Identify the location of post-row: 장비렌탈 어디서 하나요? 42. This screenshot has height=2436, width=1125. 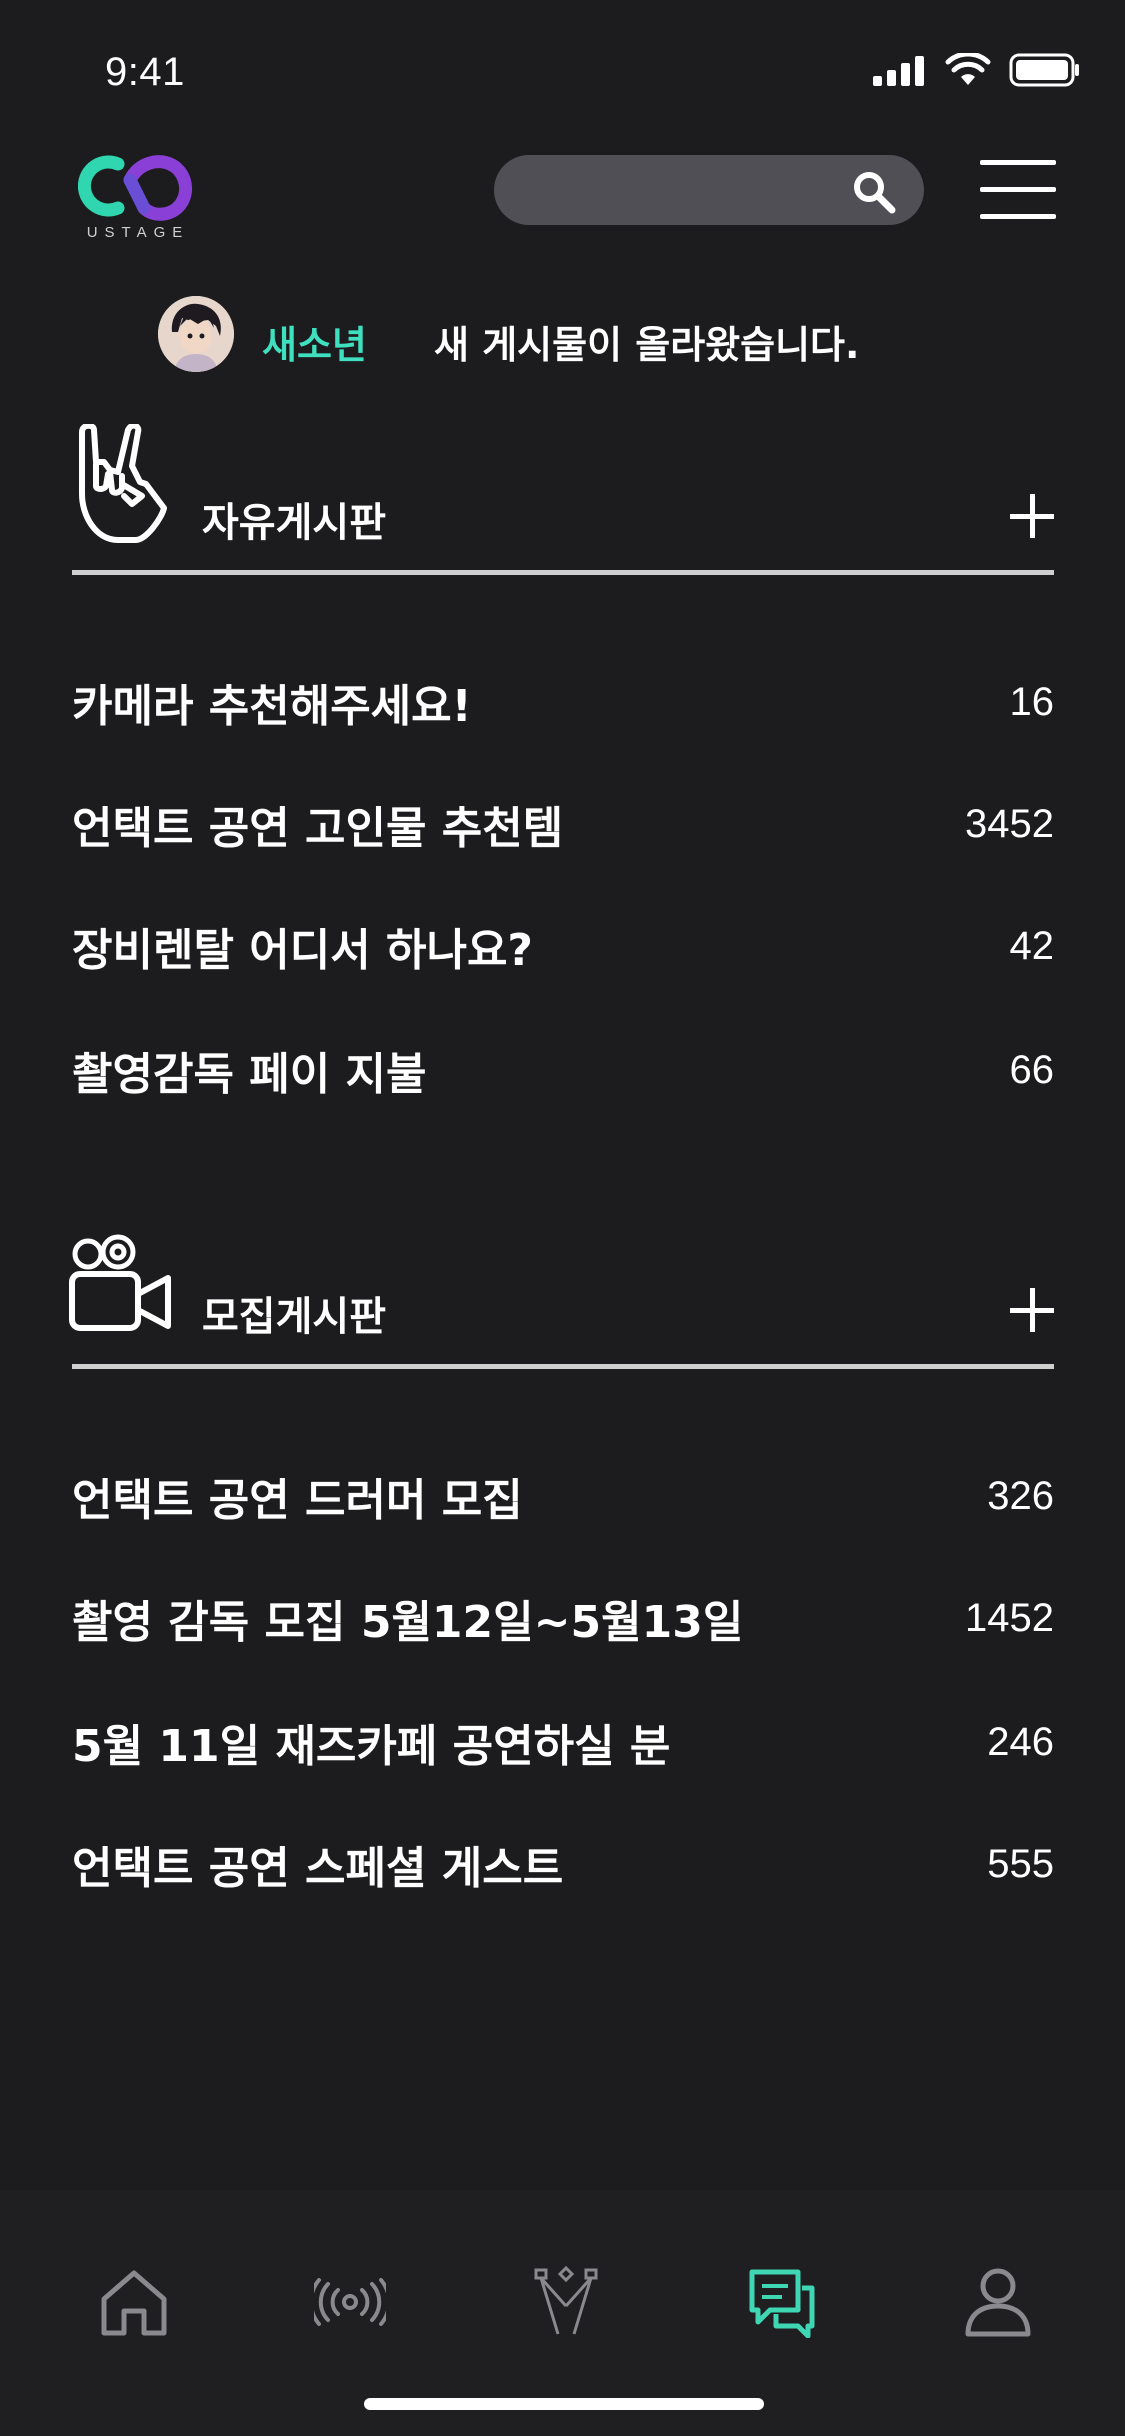
(563, 946).